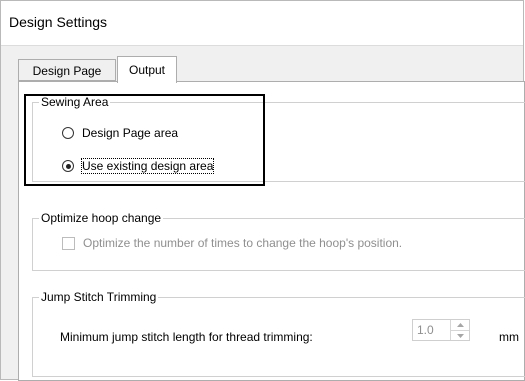  Describe the element at coordinates (68, 166) in the screenshot. I see `radio-button-checked-icon` at that location.